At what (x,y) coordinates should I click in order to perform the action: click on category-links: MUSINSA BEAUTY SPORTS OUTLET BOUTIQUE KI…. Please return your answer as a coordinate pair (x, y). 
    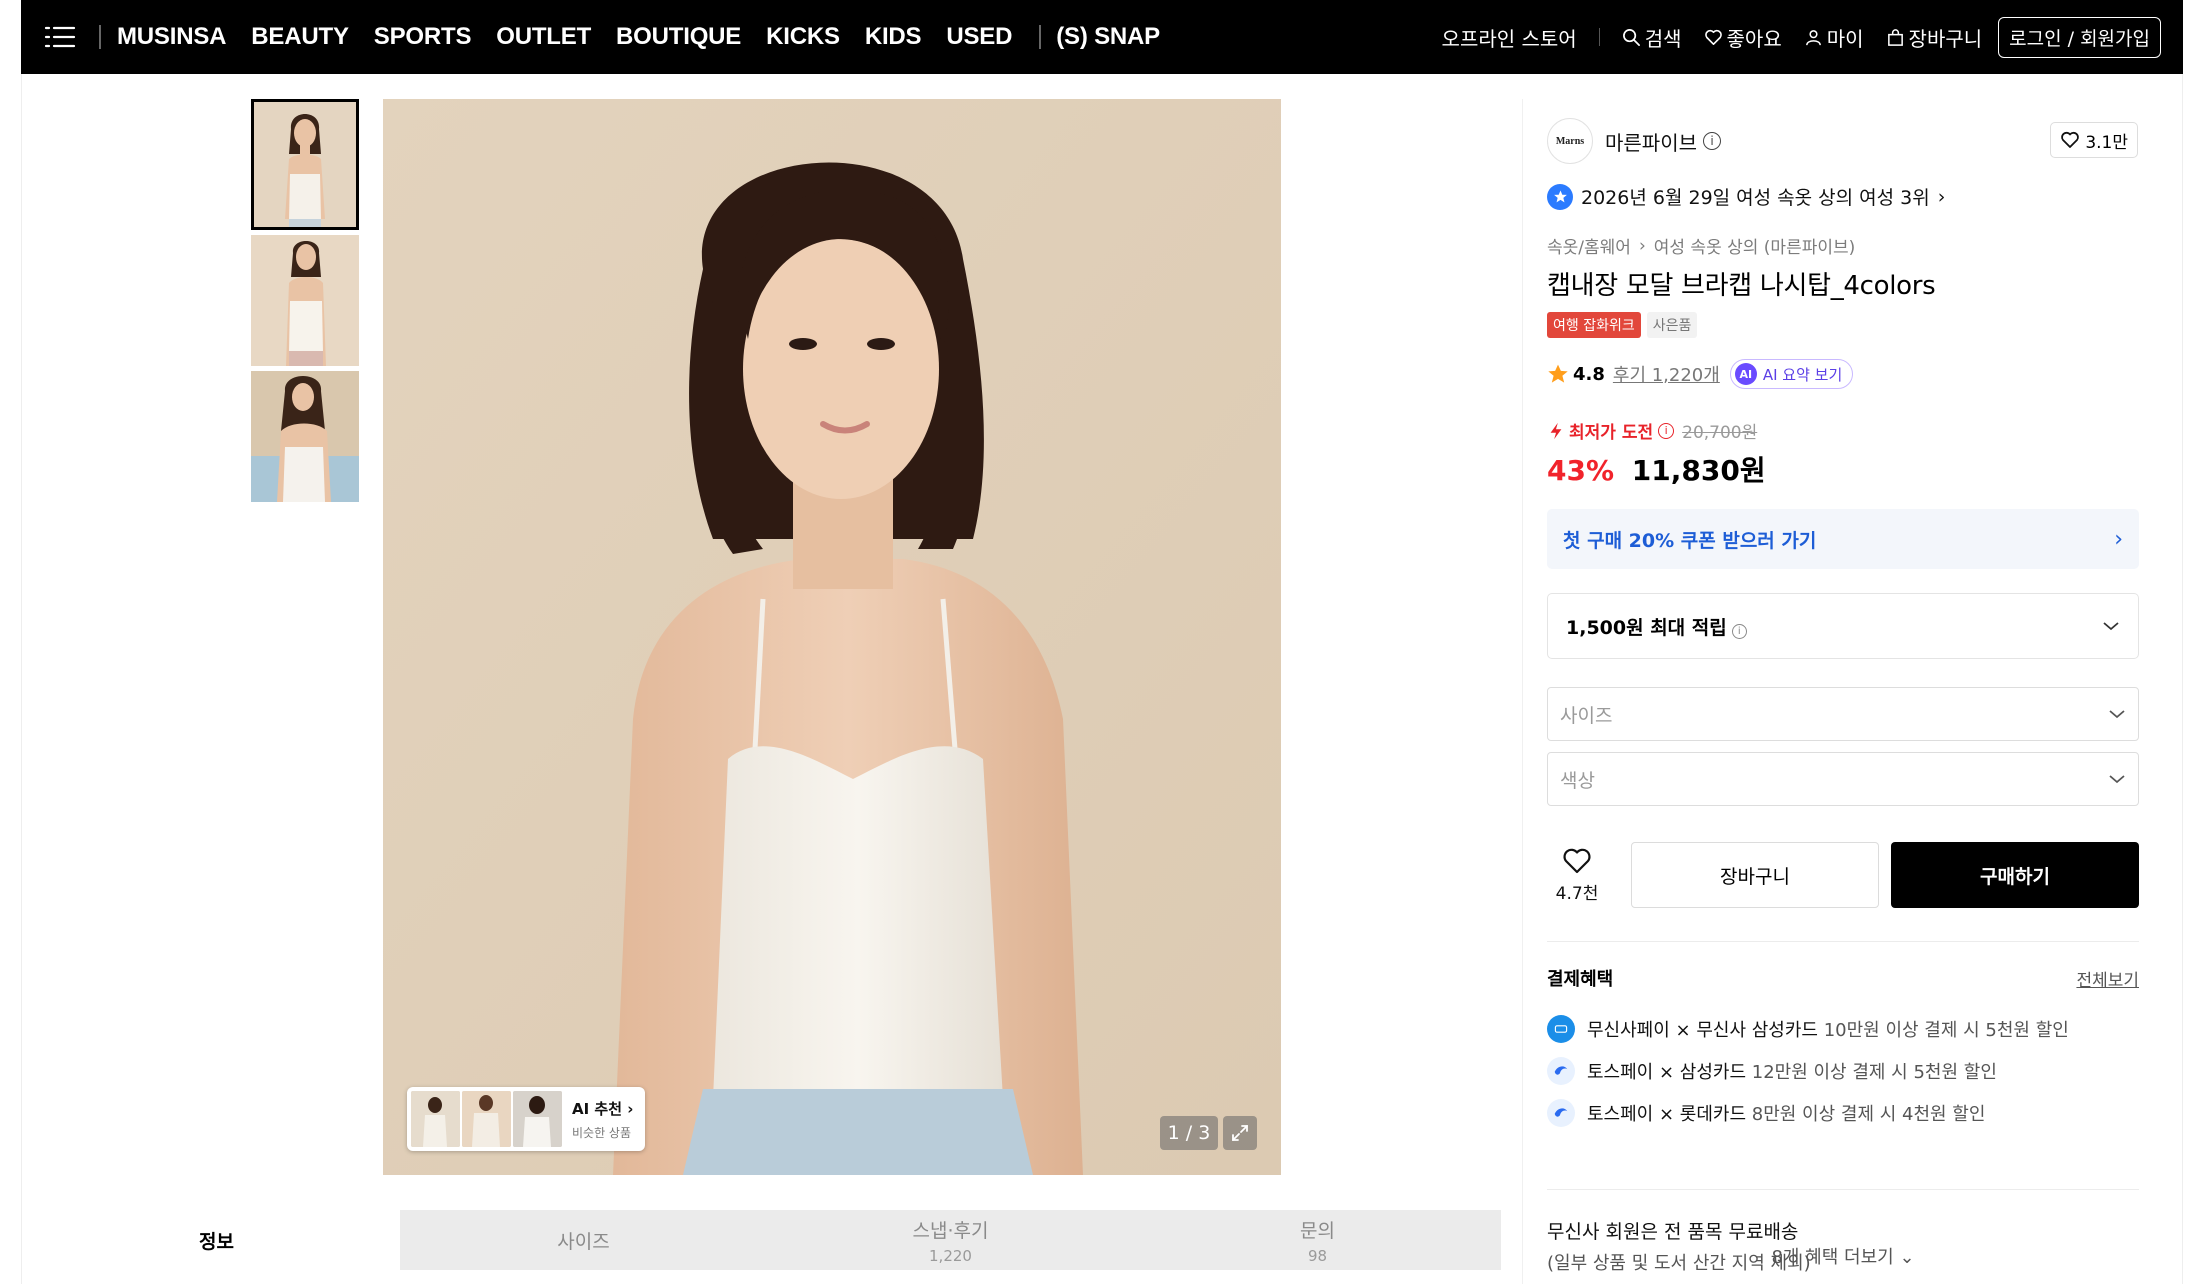
    Looking at the image, I should click on (651, 37).